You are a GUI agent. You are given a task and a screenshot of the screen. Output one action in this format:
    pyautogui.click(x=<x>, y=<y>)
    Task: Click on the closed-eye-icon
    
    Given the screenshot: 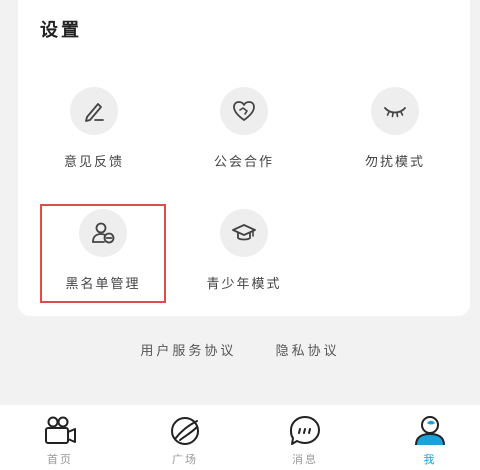 What is the action you would take?
    pyautogui.click(x=395, y=112)
    